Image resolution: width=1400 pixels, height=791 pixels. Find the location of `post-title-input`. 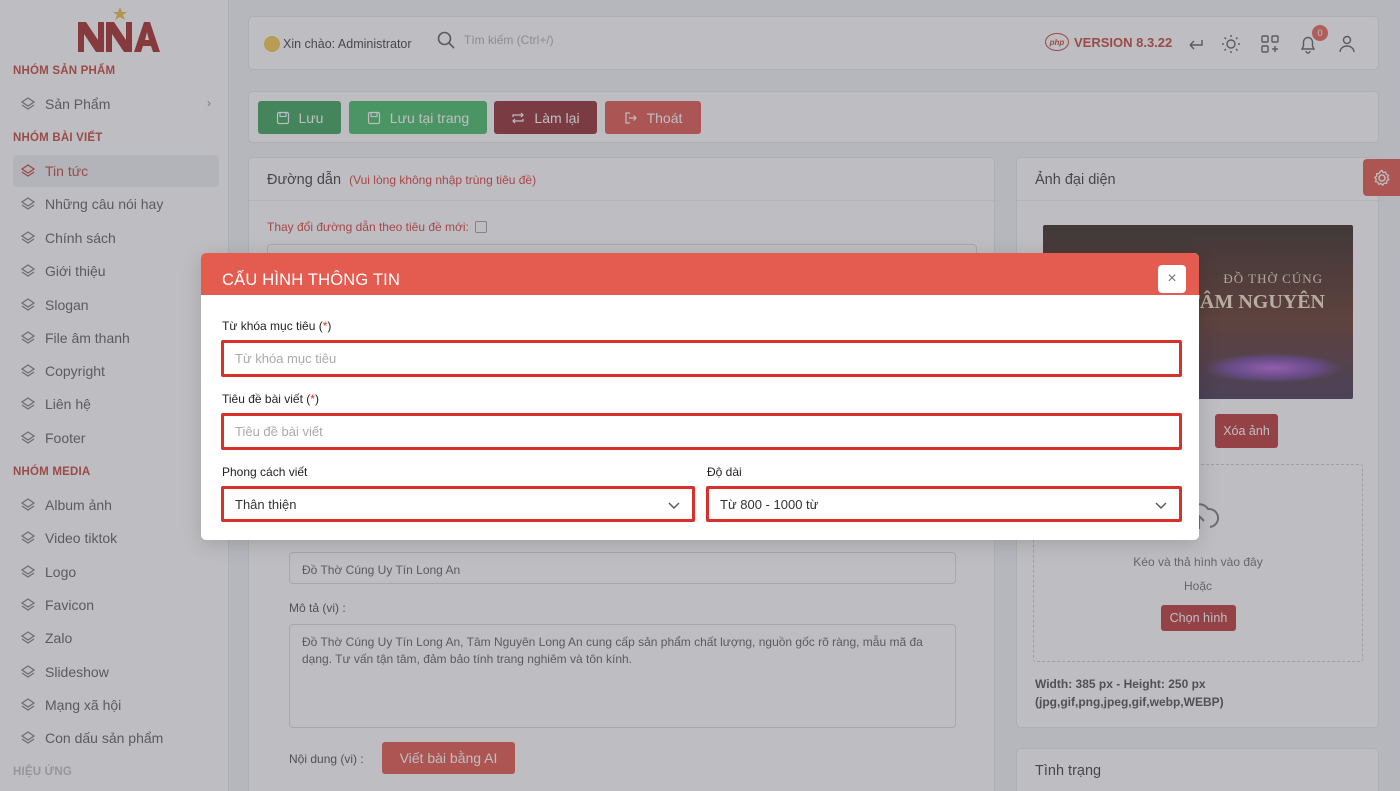

post-title-input is located at coordinates (701, 431).